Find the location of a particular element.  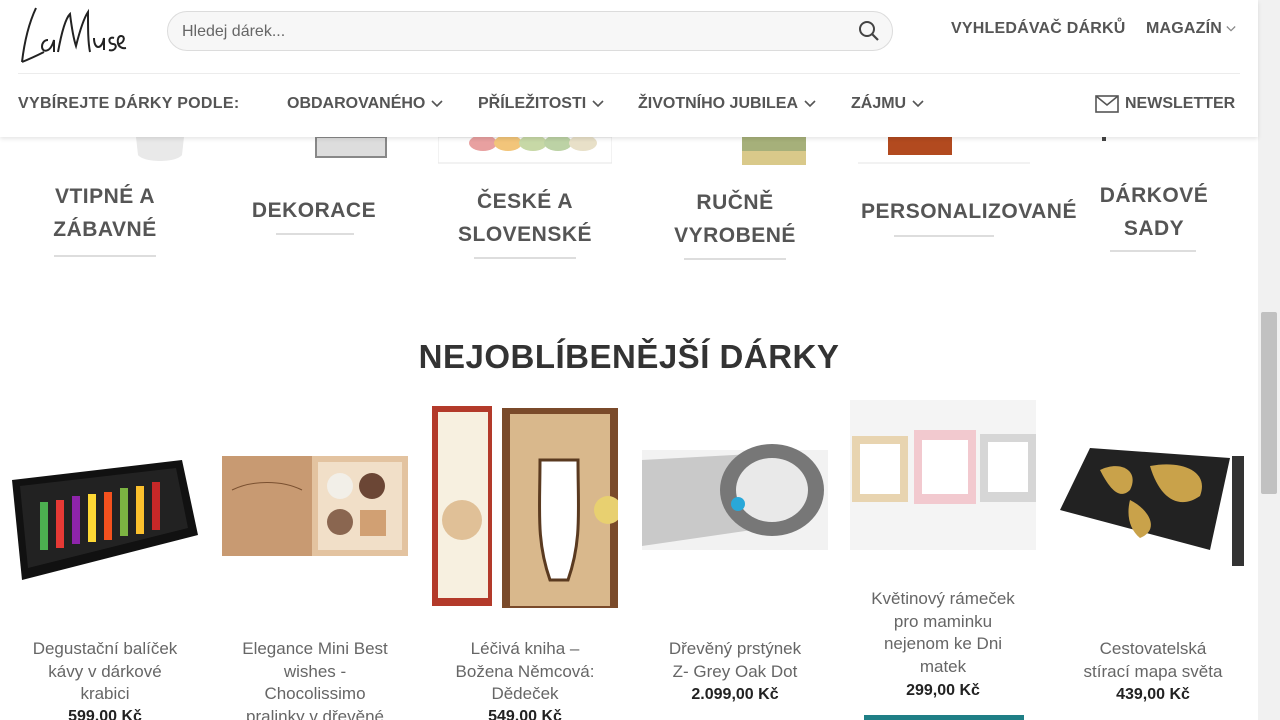

magazine-label: MAGAZÍN is located at coordinates (1184, 28).